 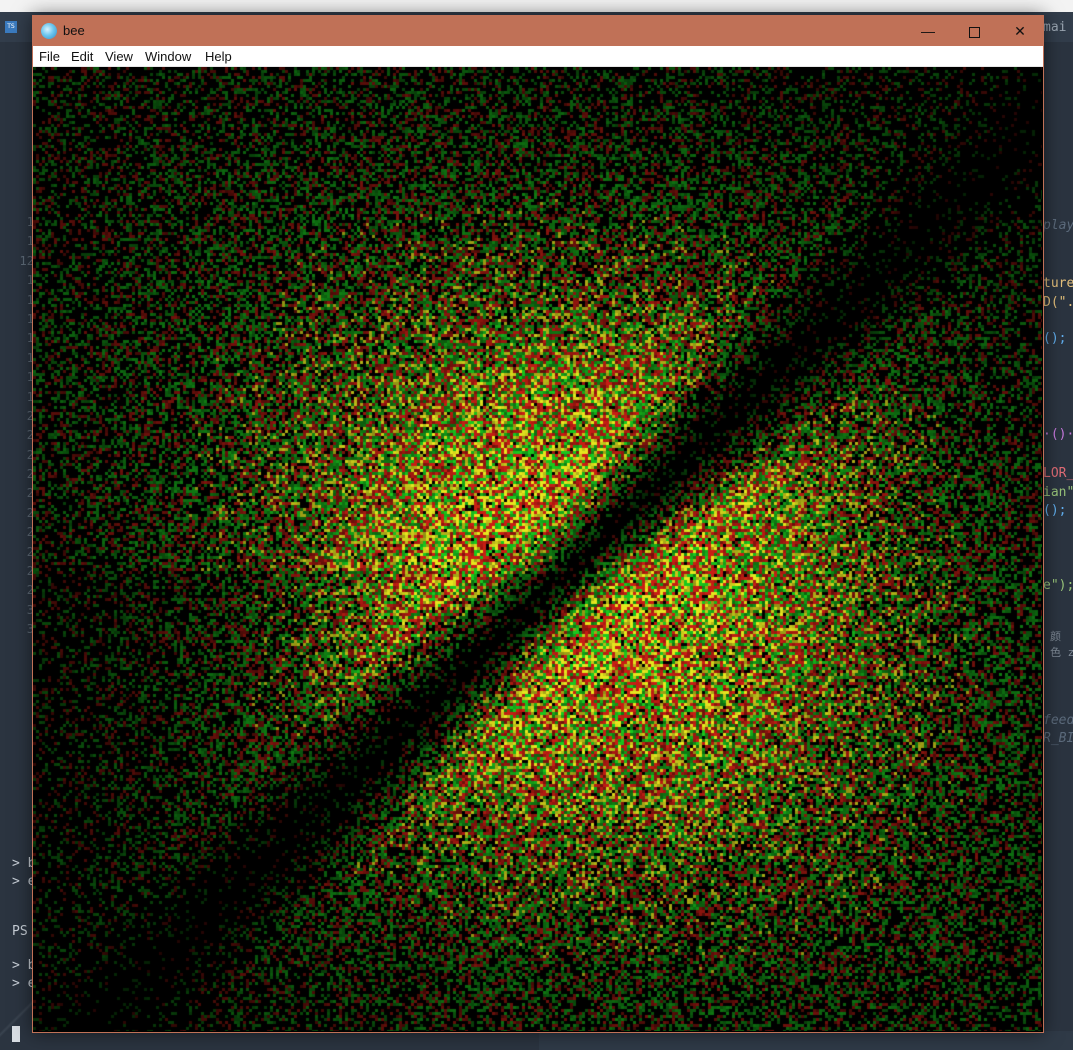 I want to click on editor-tab-label: mai, so click(x=1054, y=27).